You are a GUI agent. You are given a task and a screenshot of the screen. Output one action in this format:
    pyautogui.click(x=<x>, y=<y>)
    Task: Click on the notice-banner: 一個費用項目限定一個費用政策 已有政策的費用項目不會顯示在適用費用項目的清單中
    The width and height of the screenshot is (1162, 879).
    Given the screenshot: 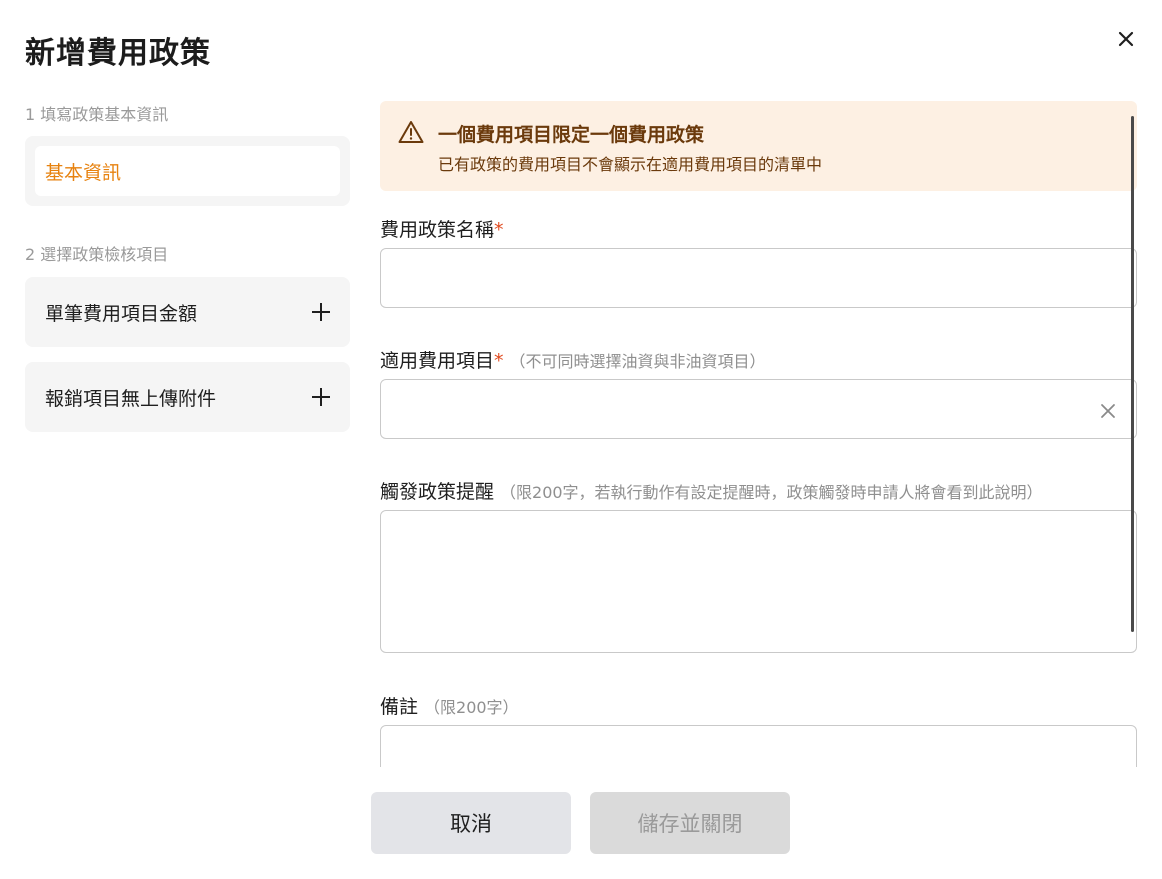 What is the action you would take?
    pyautogui.click(x=758, y=146)
    